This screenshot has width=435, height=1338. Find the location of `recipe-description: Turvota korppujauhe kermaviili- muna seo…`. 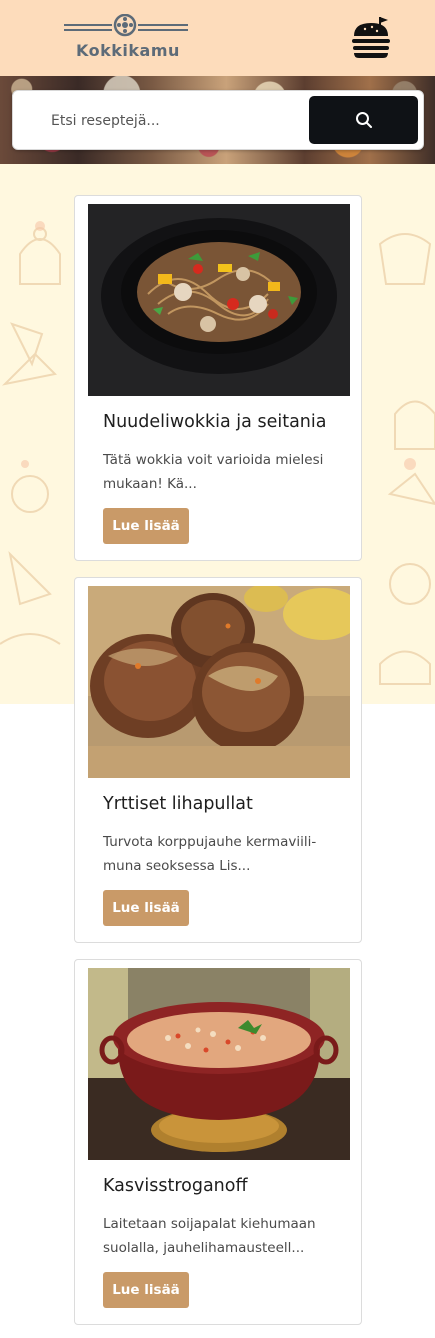

recipe-description: Turvota korppujauhe kermaviili- muna seo… is located at coordinates (210, 854).